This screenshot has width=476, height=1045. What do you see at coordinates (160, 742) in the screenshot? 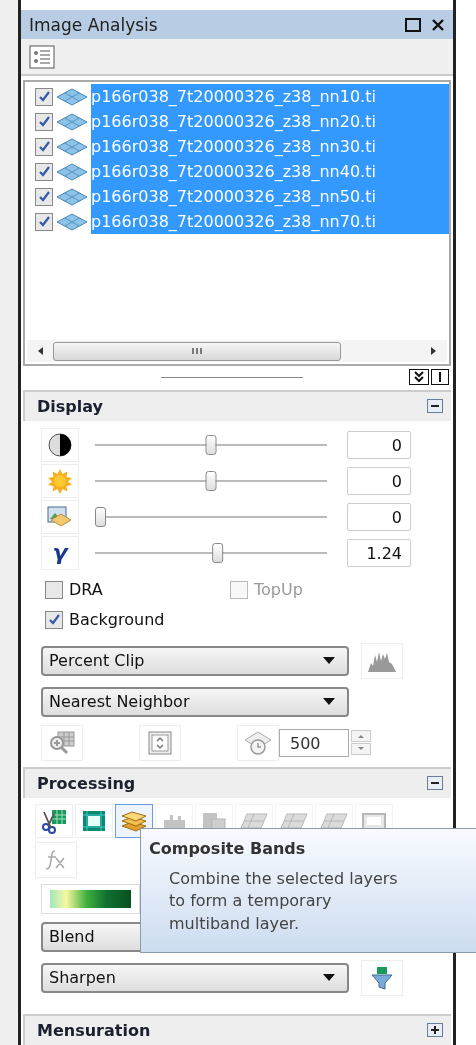
I see `fit-icon` at bounding box center [160, 742].